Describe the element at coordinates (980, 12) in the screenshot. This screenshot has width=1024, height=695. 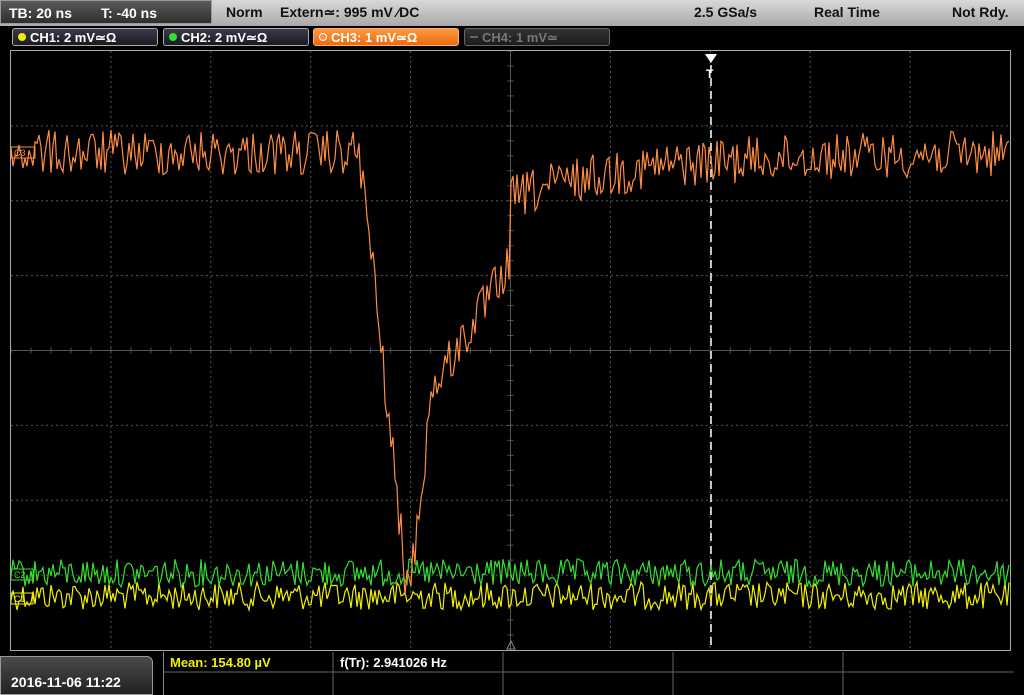
I see `acquisition-status: Not Rdy.` at that location.